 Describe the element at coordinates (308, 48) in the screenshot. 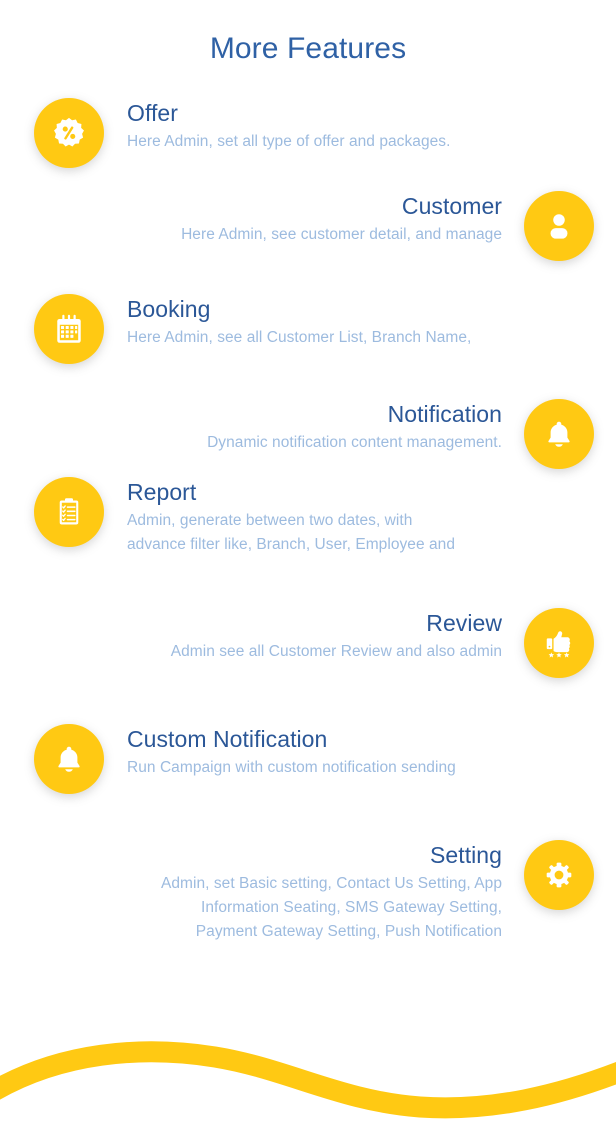

I see `page-title: More Features` at that location.